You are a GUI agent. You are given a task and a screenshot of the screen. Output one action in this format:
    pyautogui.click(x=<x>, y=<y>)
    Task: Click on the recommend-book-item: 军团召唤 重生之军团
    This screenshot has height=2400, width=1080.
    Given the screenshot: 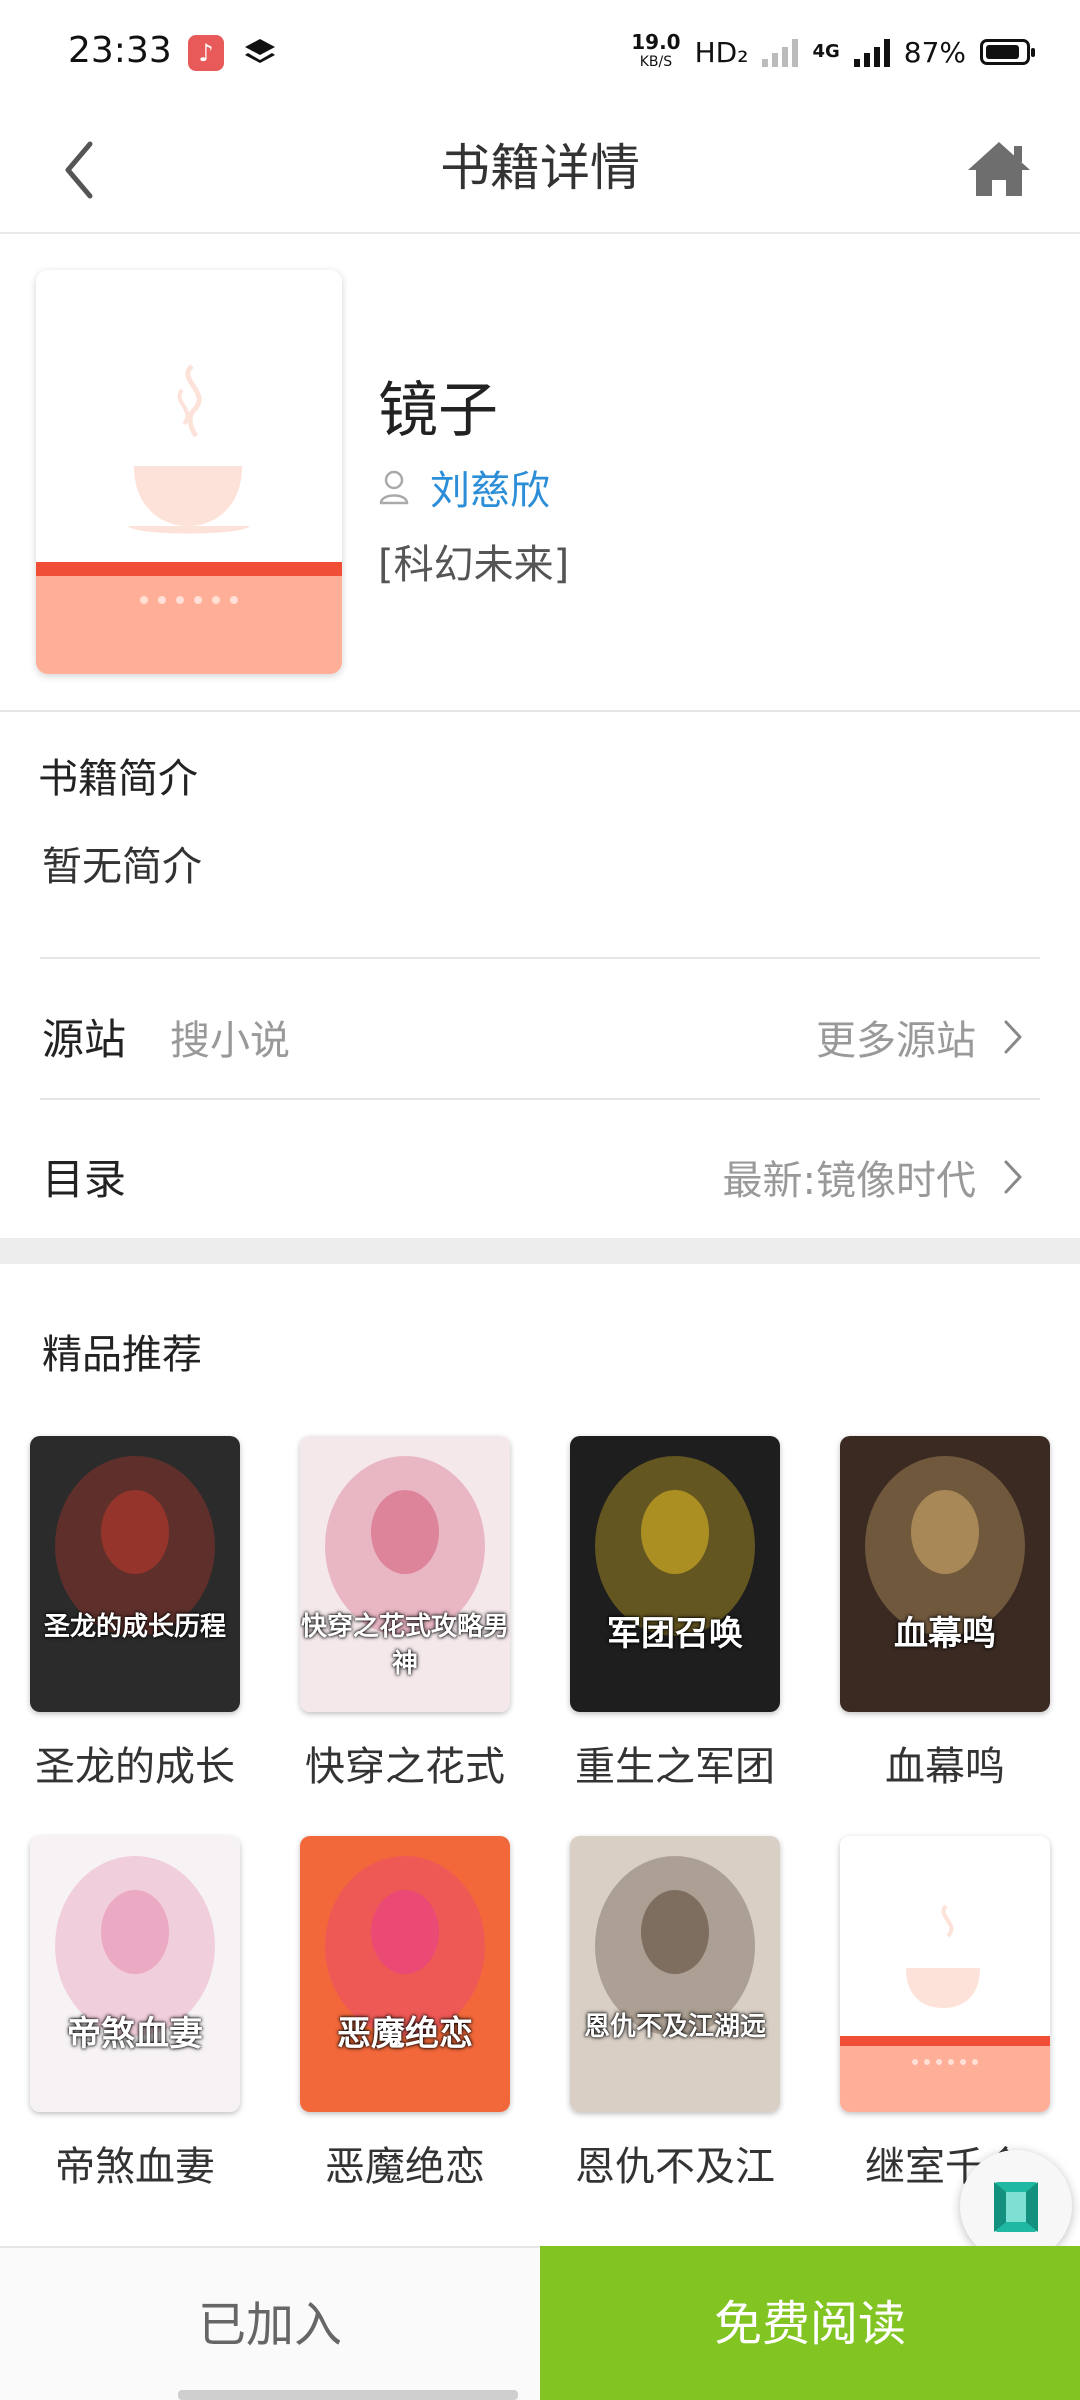 What is the action you would take?
    pyautogui.click(x=675, y=1614)
    